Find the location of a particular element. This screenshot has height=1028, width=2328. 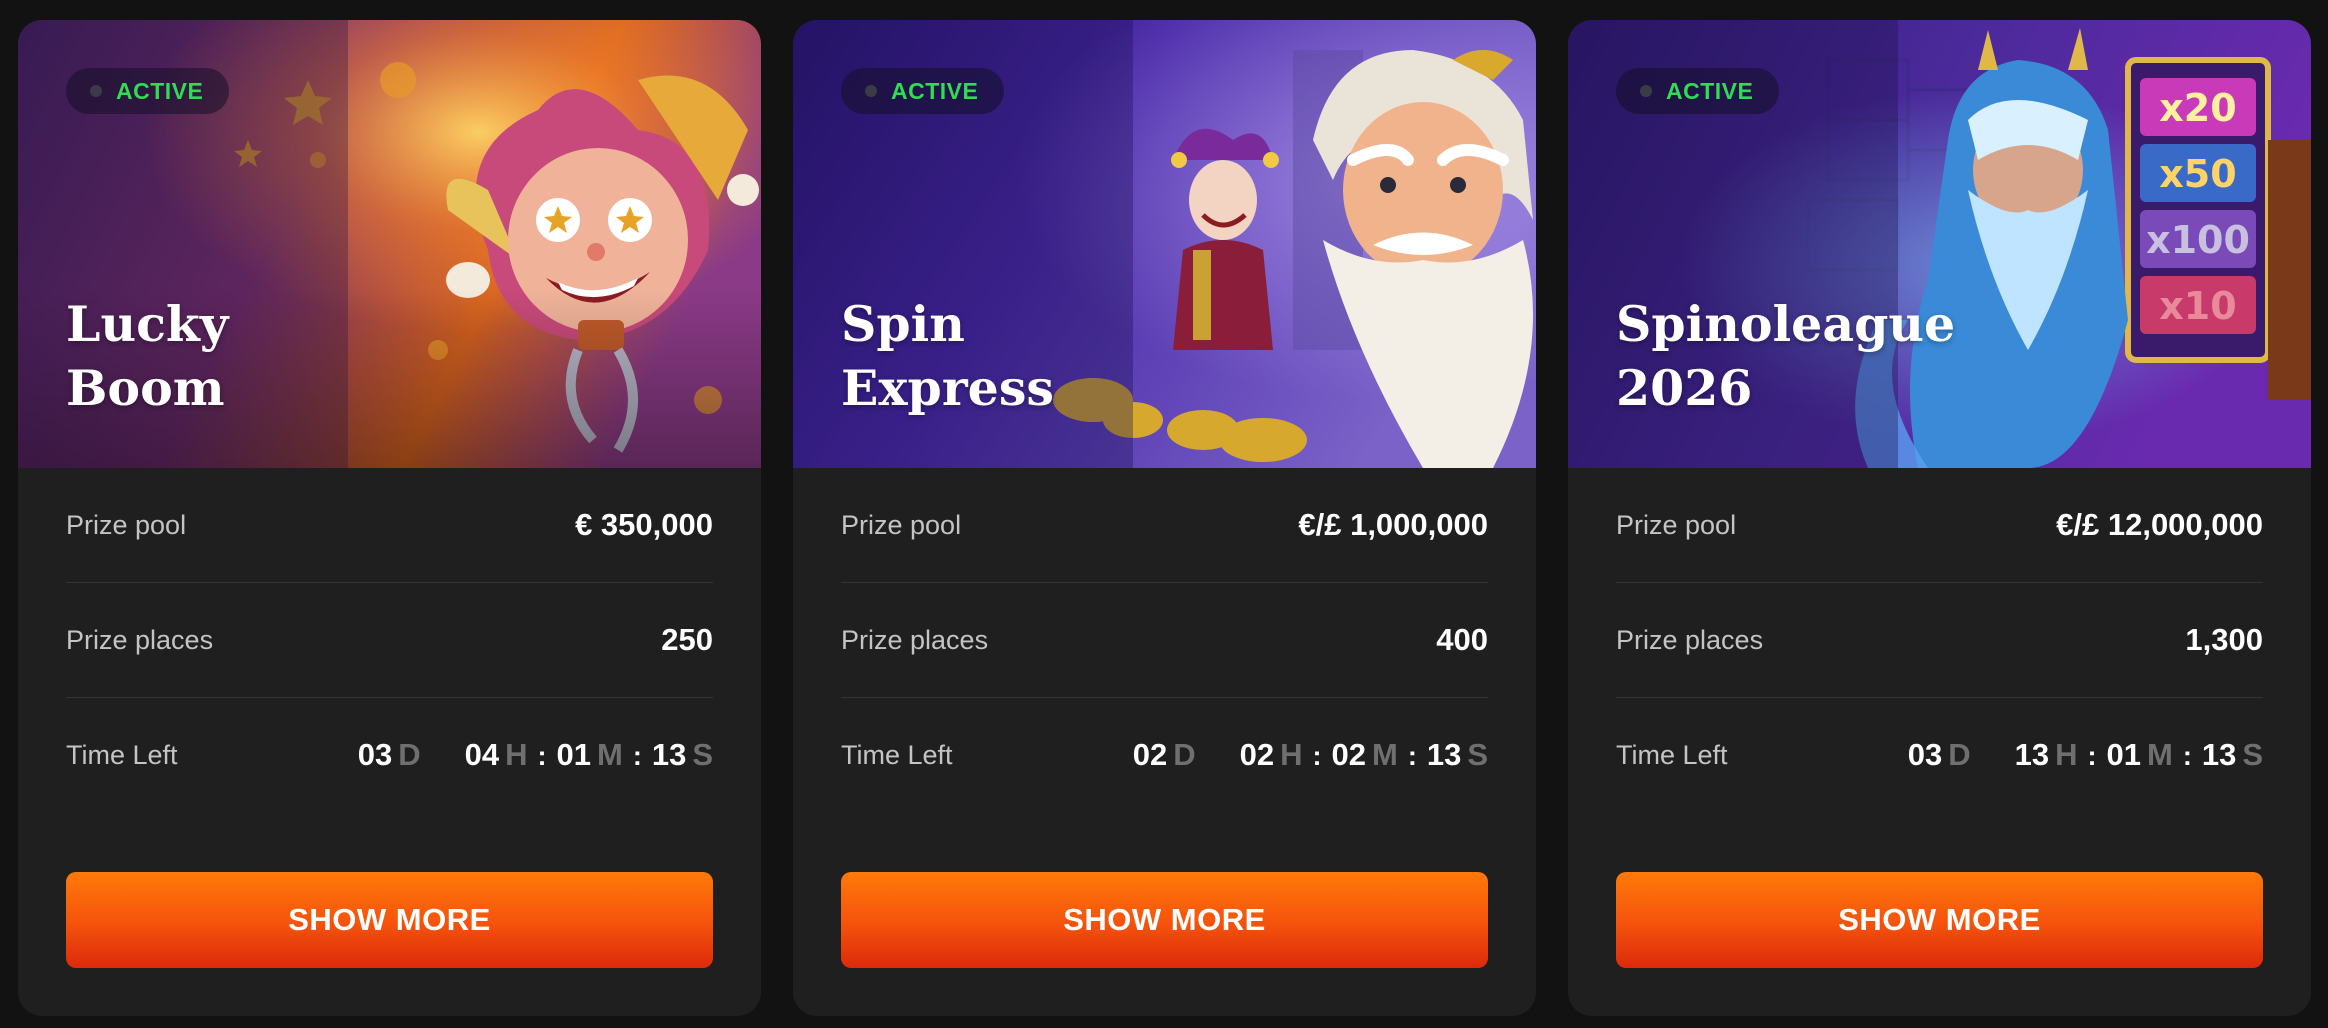

countdown-timer: 02 D 02 H : 02 M : 13 S is located at coordinates (1310, 755).